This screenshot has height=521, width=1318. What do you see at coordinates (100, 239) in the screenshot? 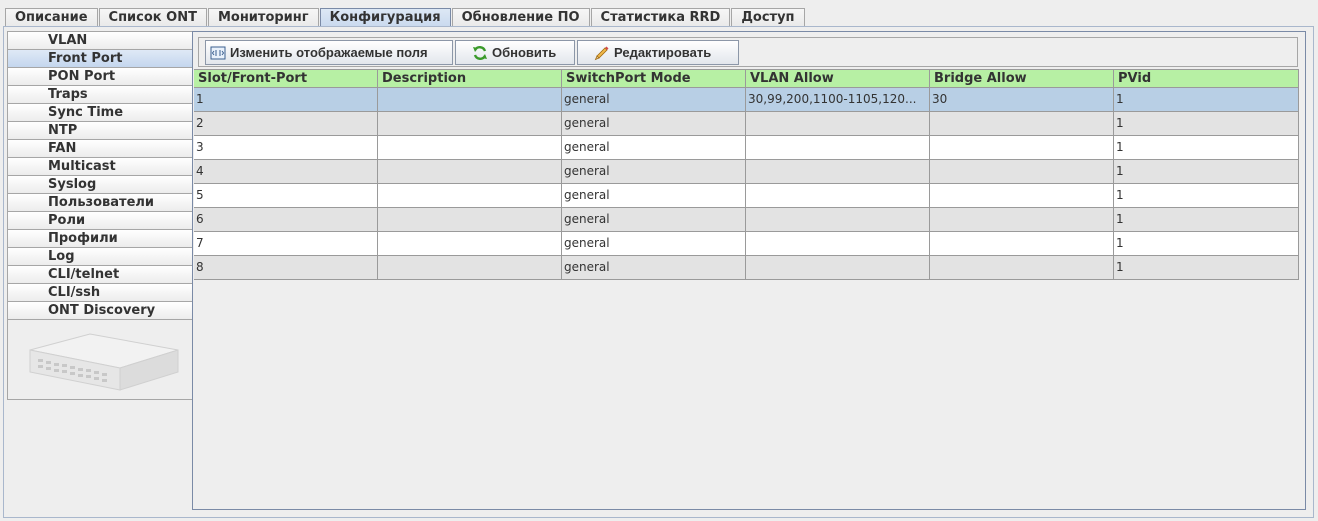
I see `sidebar-item-11: Профили` at bounding box center [100, 239].